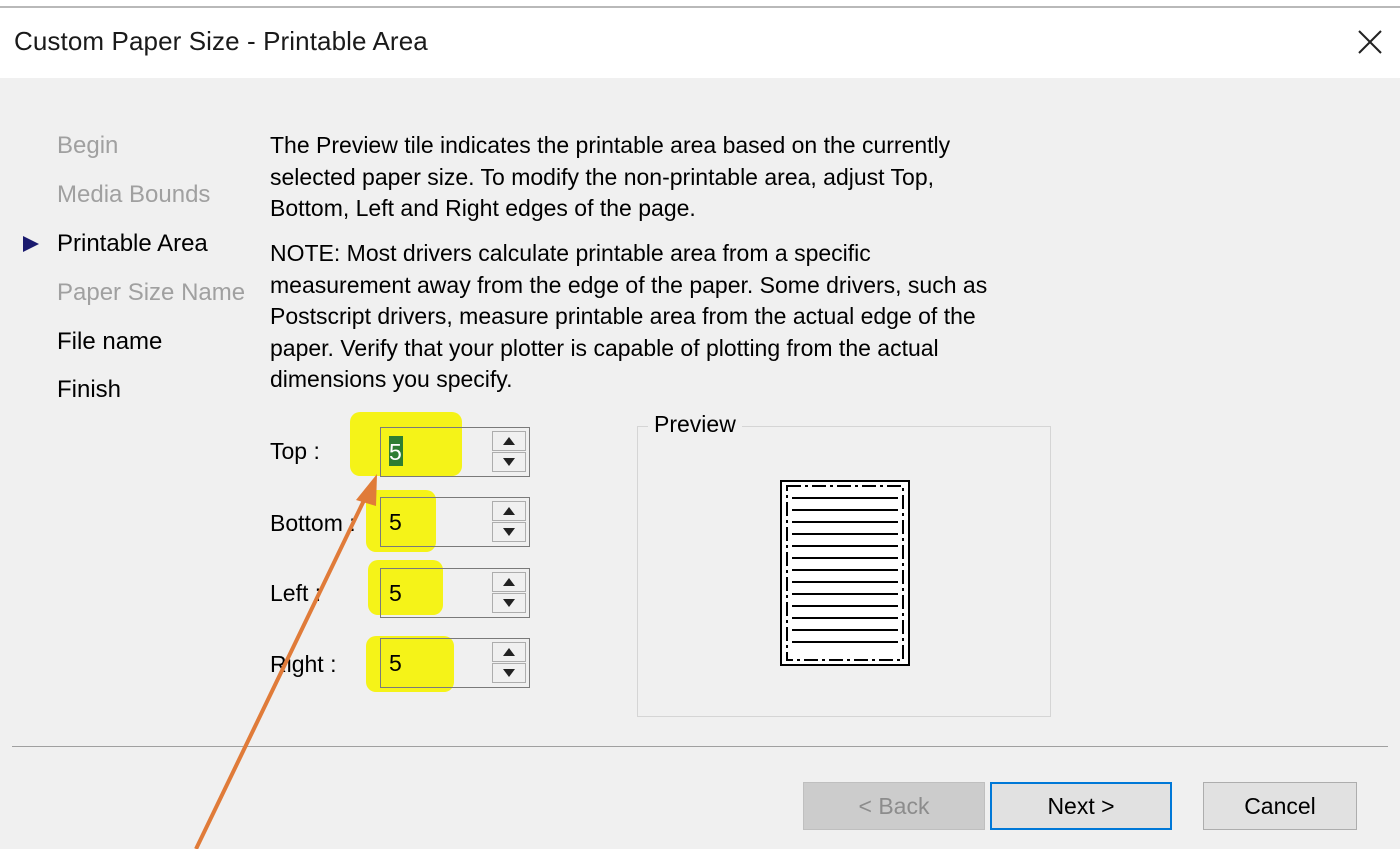 This screenshot has height=849, width=1400. What do you see at coordinates (296, 593) in the screenshot?
I see `left-label: Left :` at bounding box center [296, 593].